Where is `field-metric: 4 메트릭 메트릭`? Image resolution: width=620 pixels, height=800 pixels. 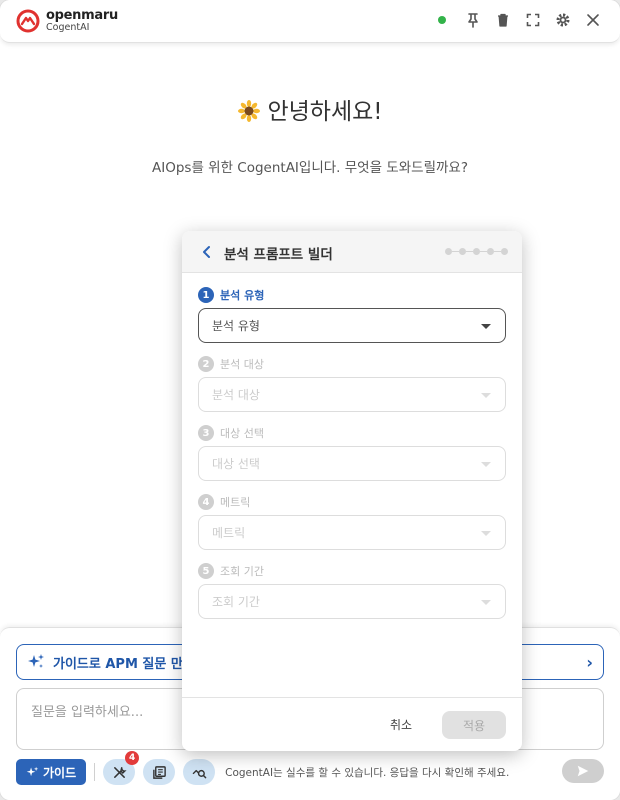 field-metric: 4 메트릭 메트릭 is located at coordinates (352, 528).